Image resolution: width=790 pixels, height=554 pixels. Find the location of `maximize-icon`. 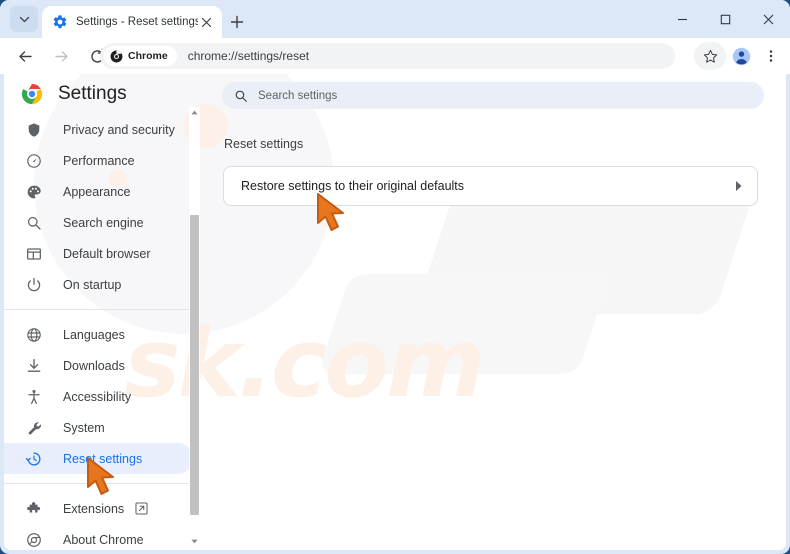

maximize-icon is located at coordinates (725, 19).